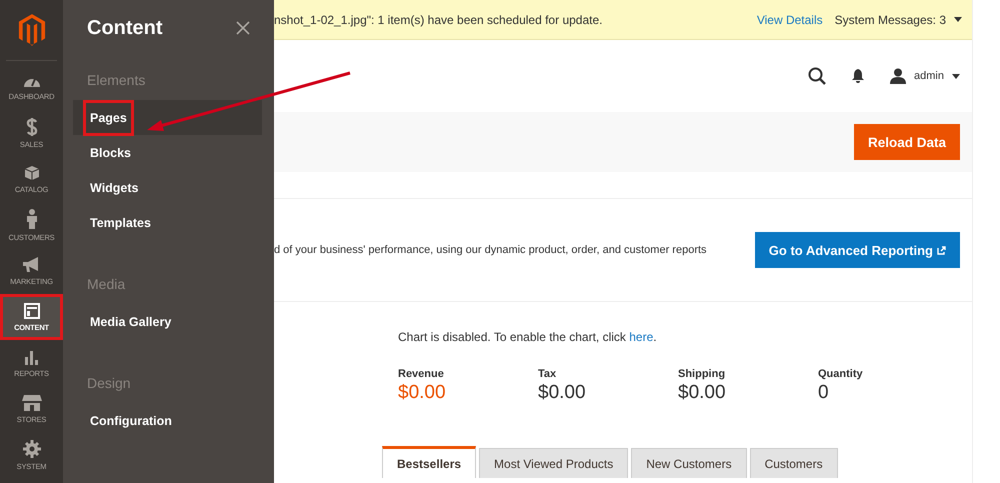 The width and height of the screenshot is (1000, 483). I want to click on tab: Bestsellers, so click(429, 462).